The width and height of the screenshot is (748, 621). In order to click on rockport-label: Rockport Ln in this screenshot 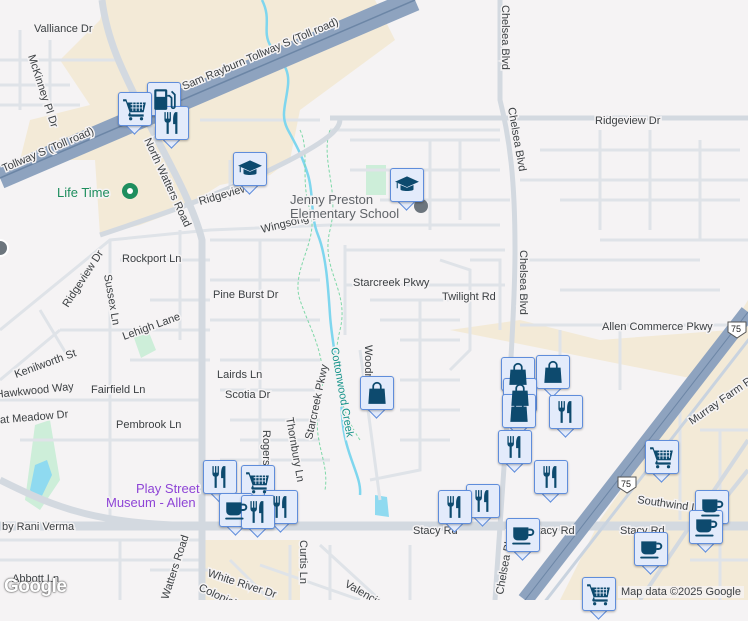, I will do `click(151, 259)`.